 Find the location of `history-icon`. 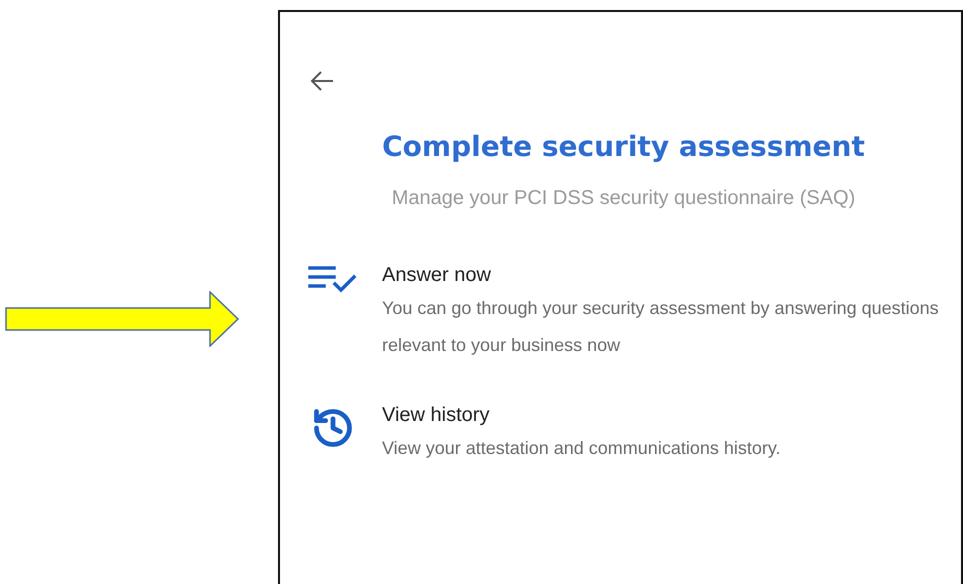

history-icon is located at coordinates (333, 428).